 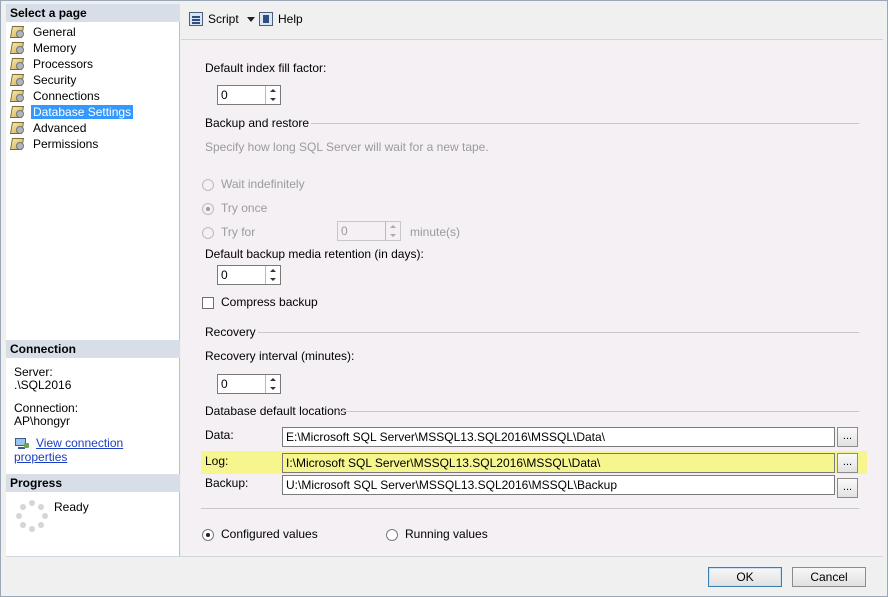 I want to click on recovery-group-title: Recovery, so click(x=230, y=332).